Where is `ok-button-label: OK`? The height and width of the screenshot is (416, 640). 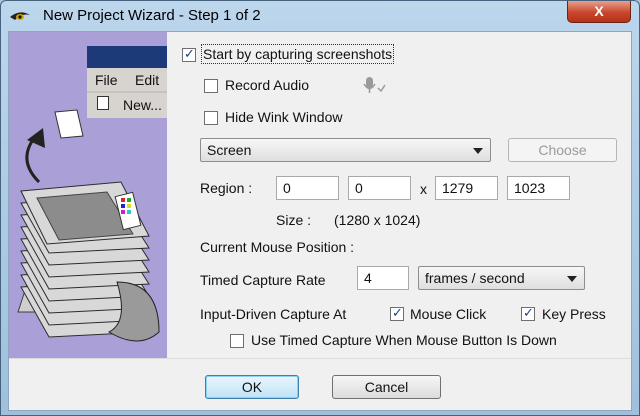
ok-button-label: OK is located at coordinates (252, 387).